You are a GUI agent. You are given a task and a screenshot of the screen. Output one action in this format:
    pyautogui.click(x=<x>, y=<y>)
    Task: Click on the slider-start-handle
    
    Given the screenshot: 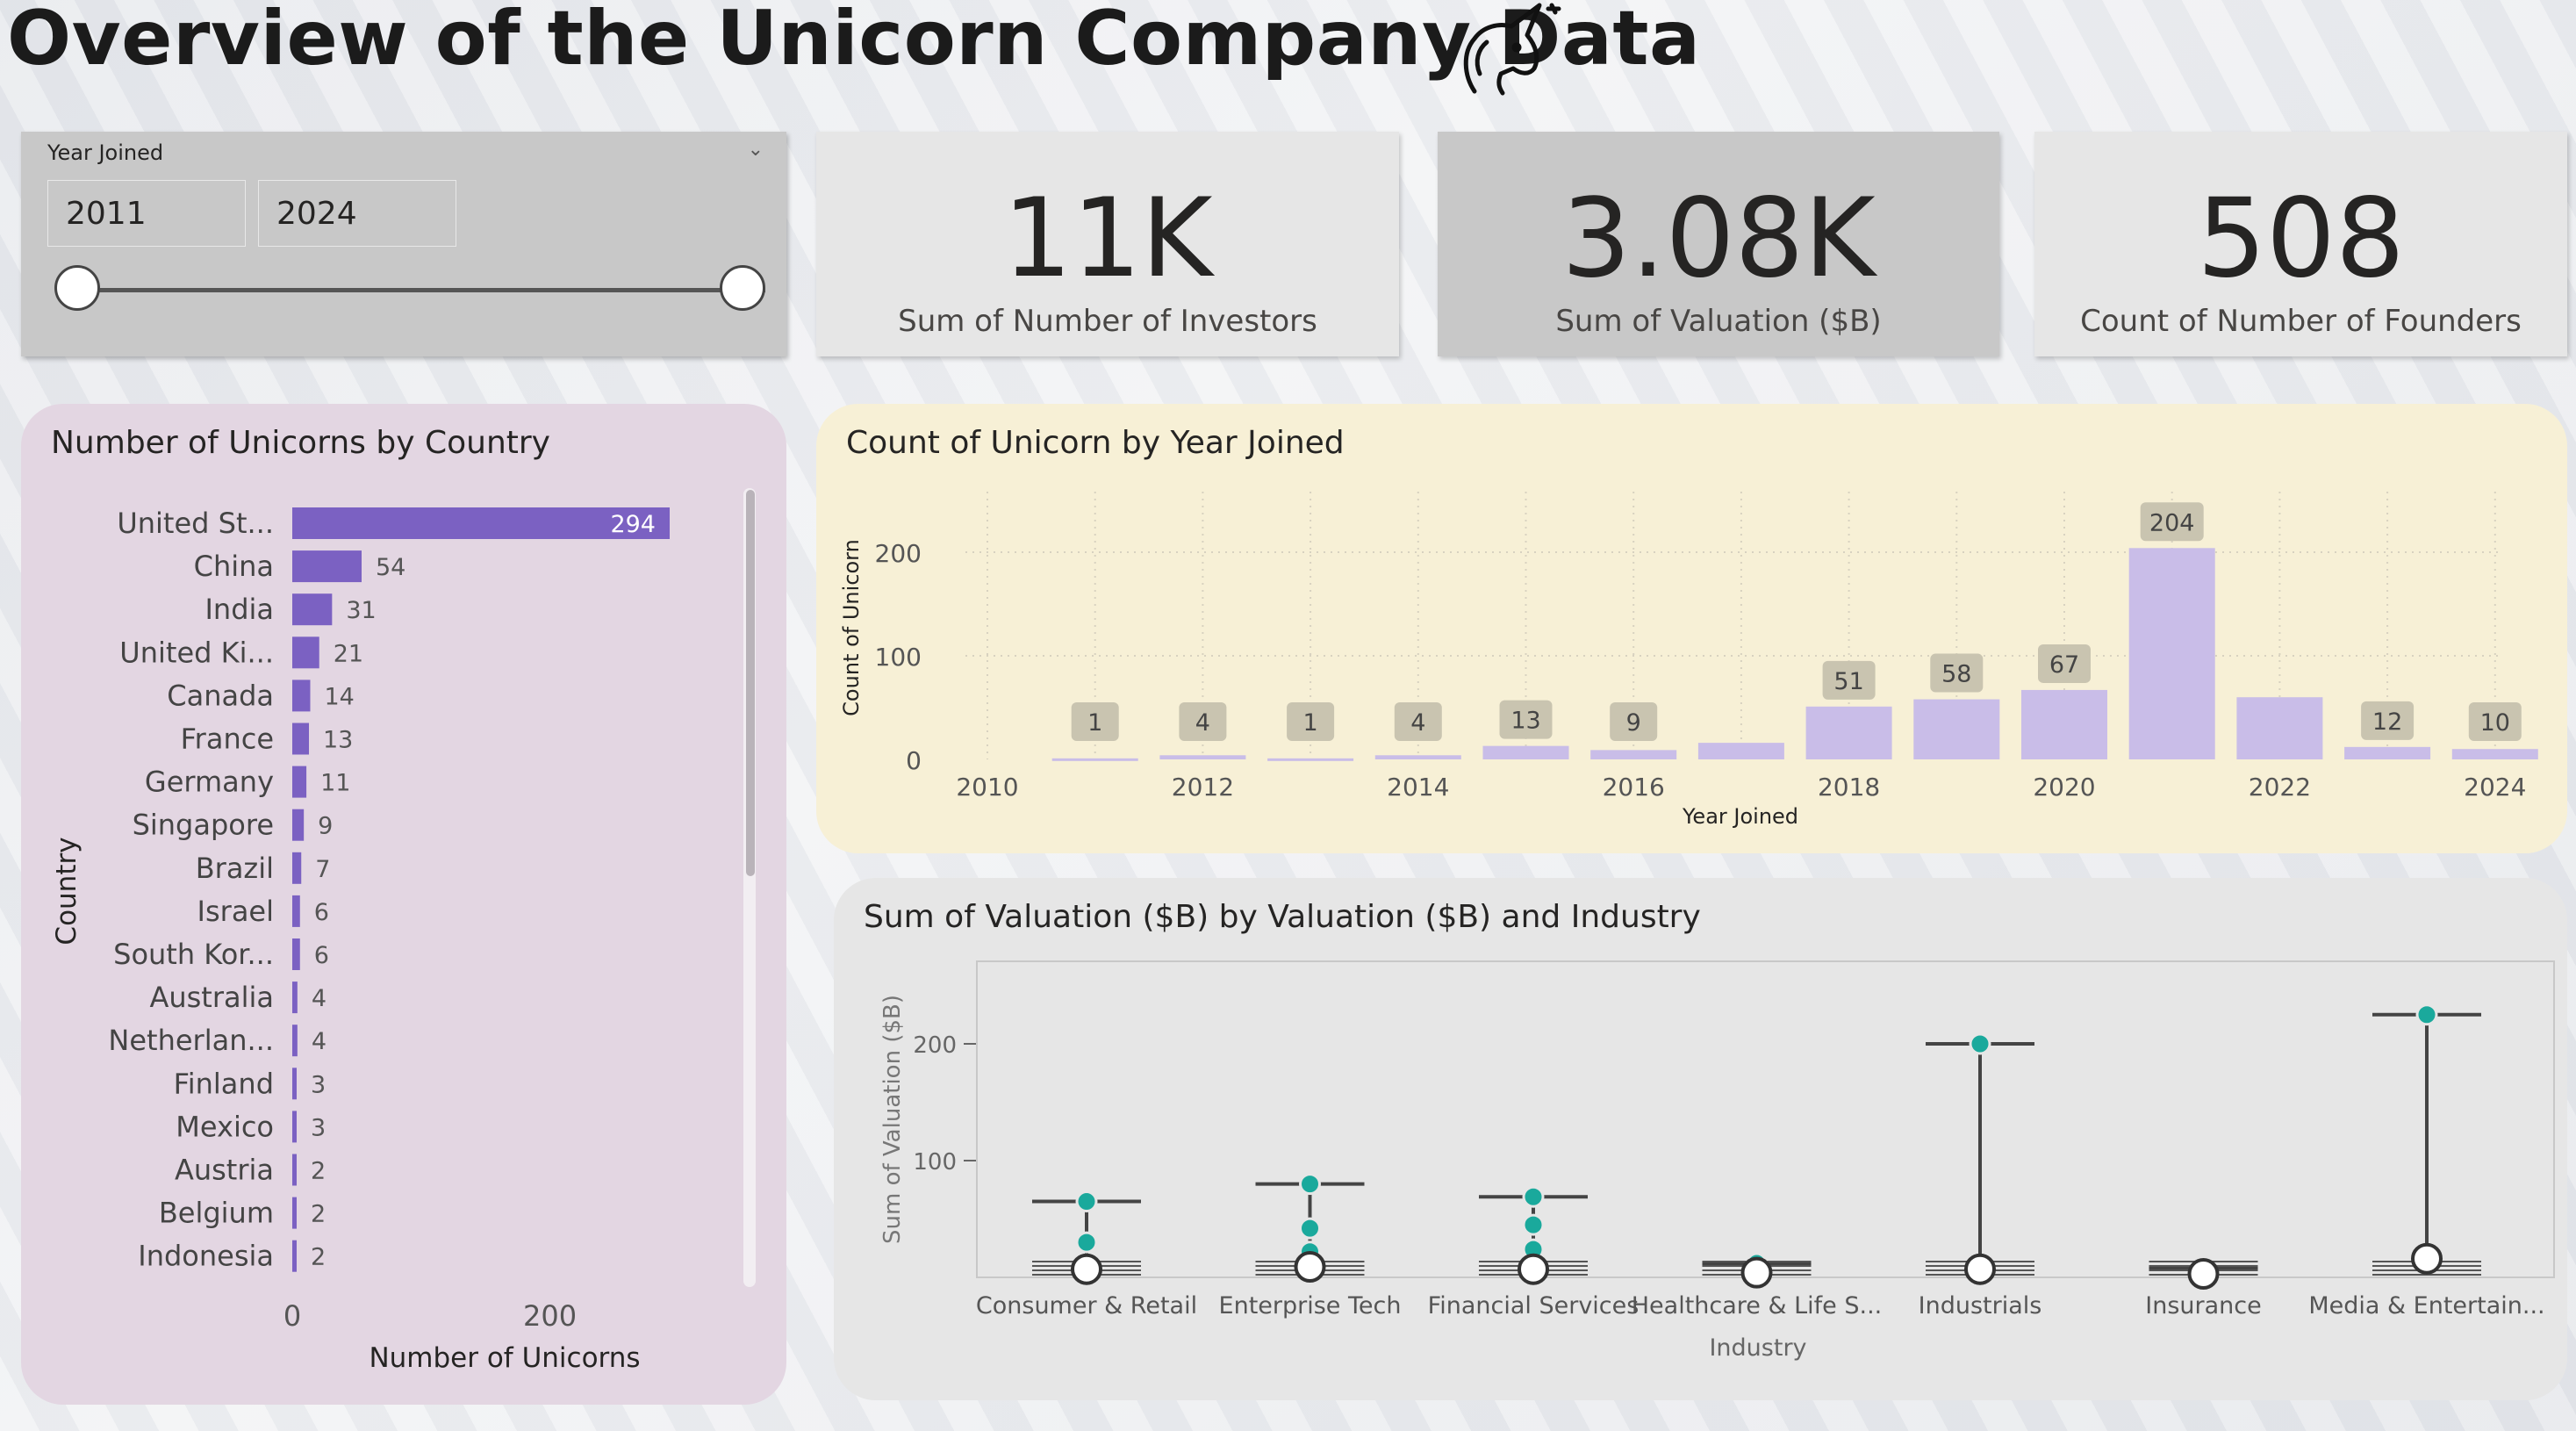 What is the action you would take?
    pyautogui.click(x=77, y=288)
    